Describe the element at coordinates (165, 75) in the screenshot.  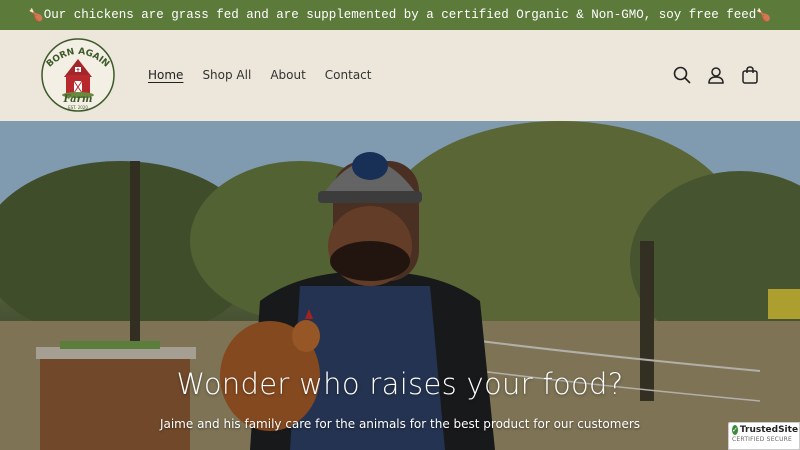
I see `nav-link-home: Home` at that location.